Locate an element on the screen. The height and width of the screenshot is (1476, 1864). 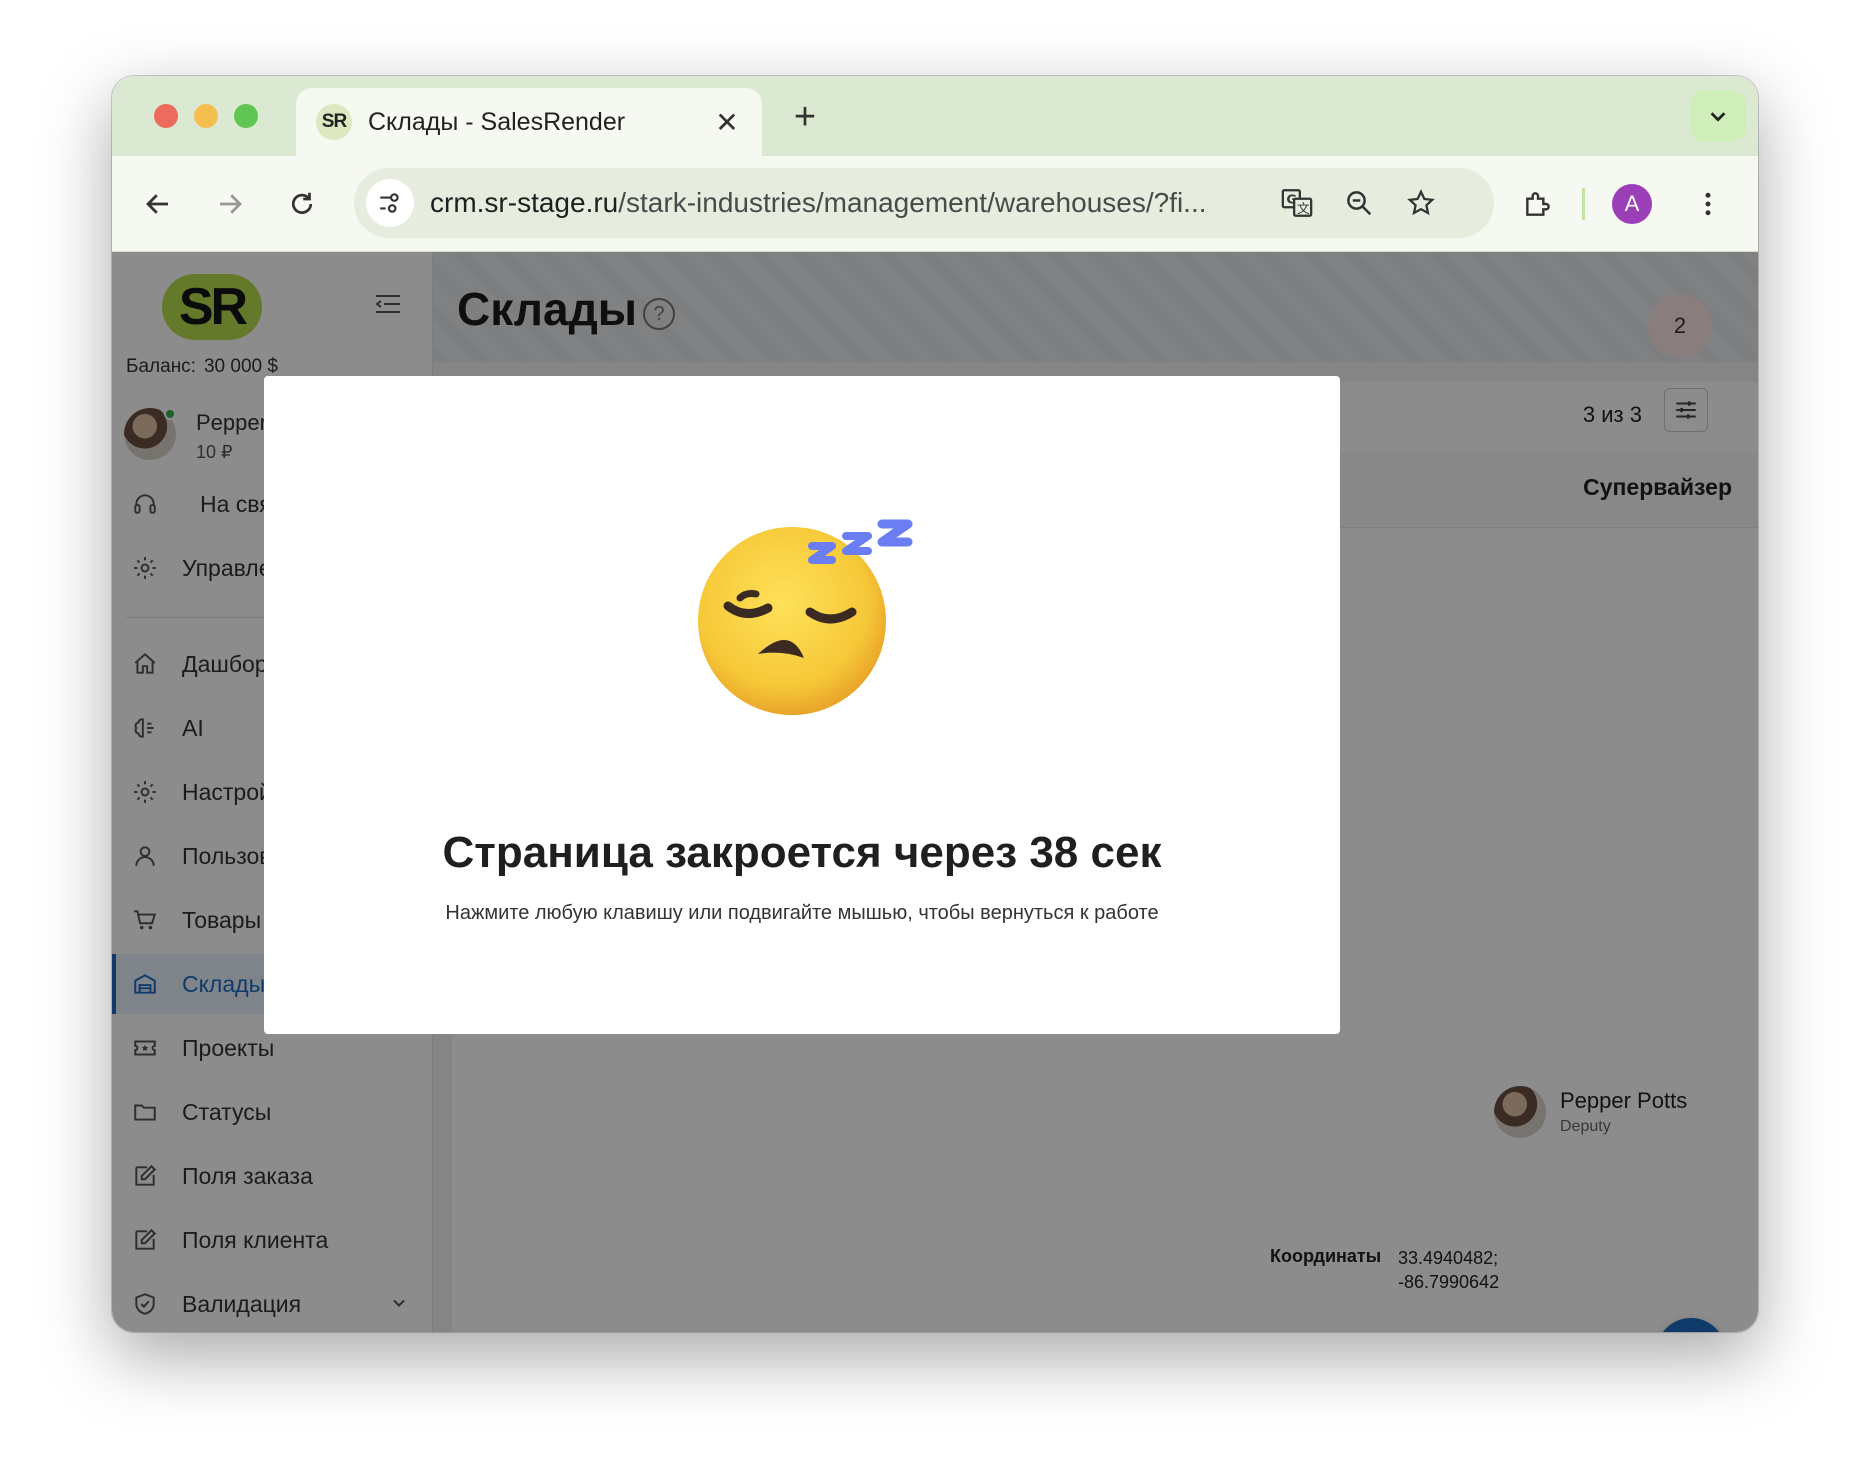
browser-tab: SR Склады - SalesRender ✕ is located at coordinates (529, 122).